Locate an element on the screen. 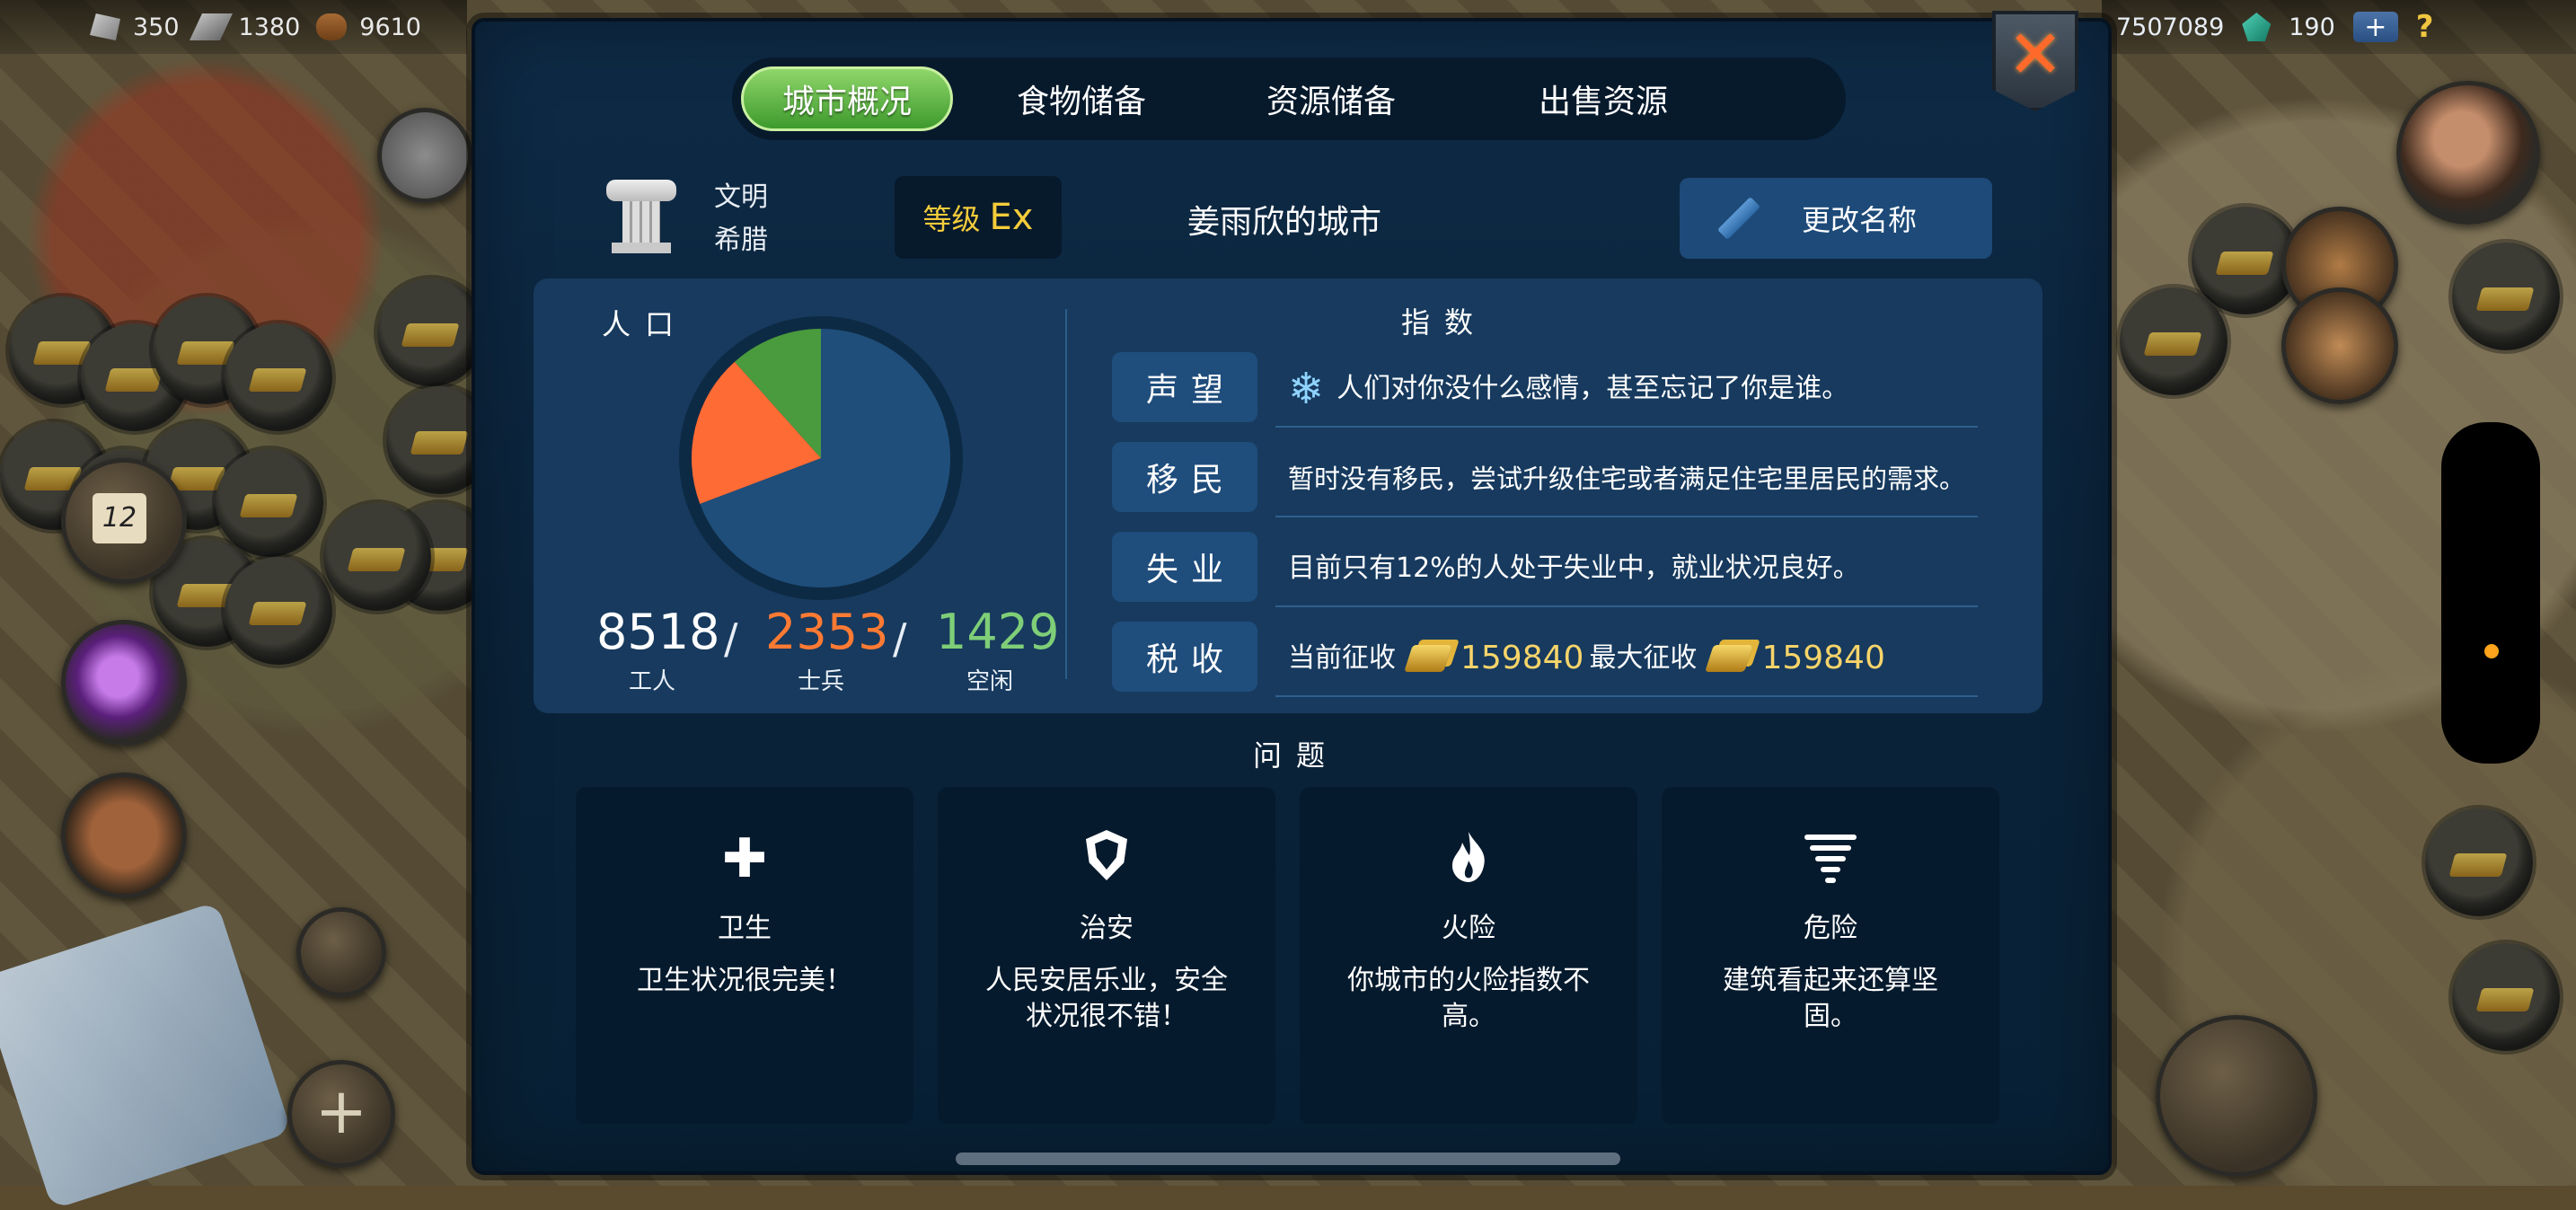  buy-gems-button: + is located at coordinates (2375, 27).